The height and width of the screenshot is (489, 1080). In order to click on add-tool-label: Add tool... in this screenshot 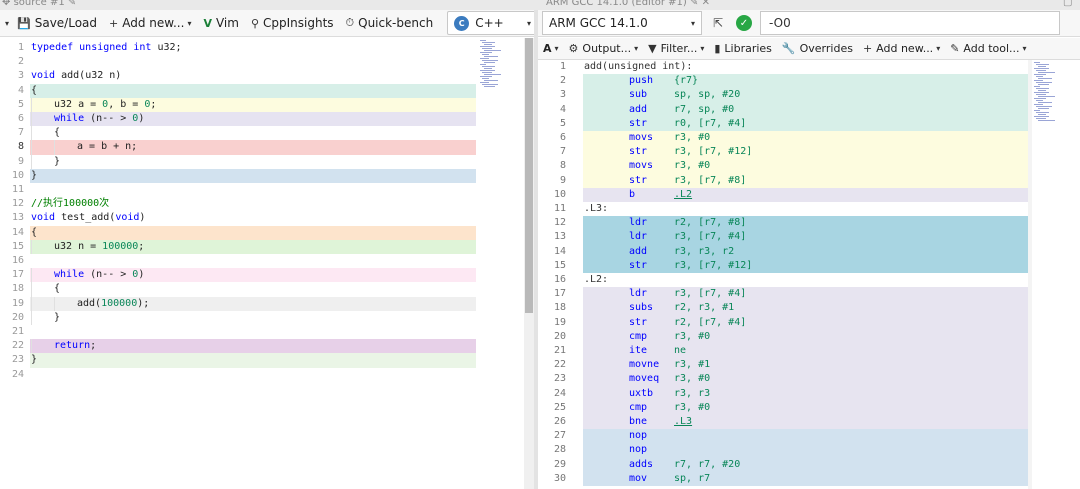, I will do `click(991, 48)`.